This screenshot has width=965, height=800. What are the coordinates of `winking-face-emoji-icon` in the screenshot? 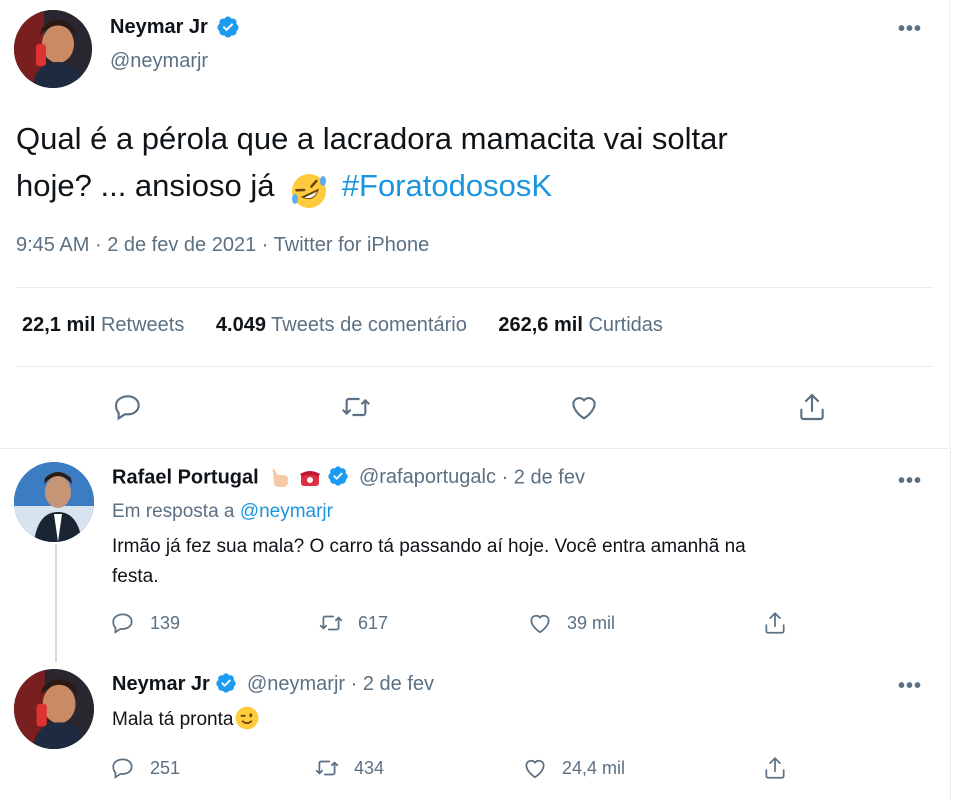 It's located at (247, 718).